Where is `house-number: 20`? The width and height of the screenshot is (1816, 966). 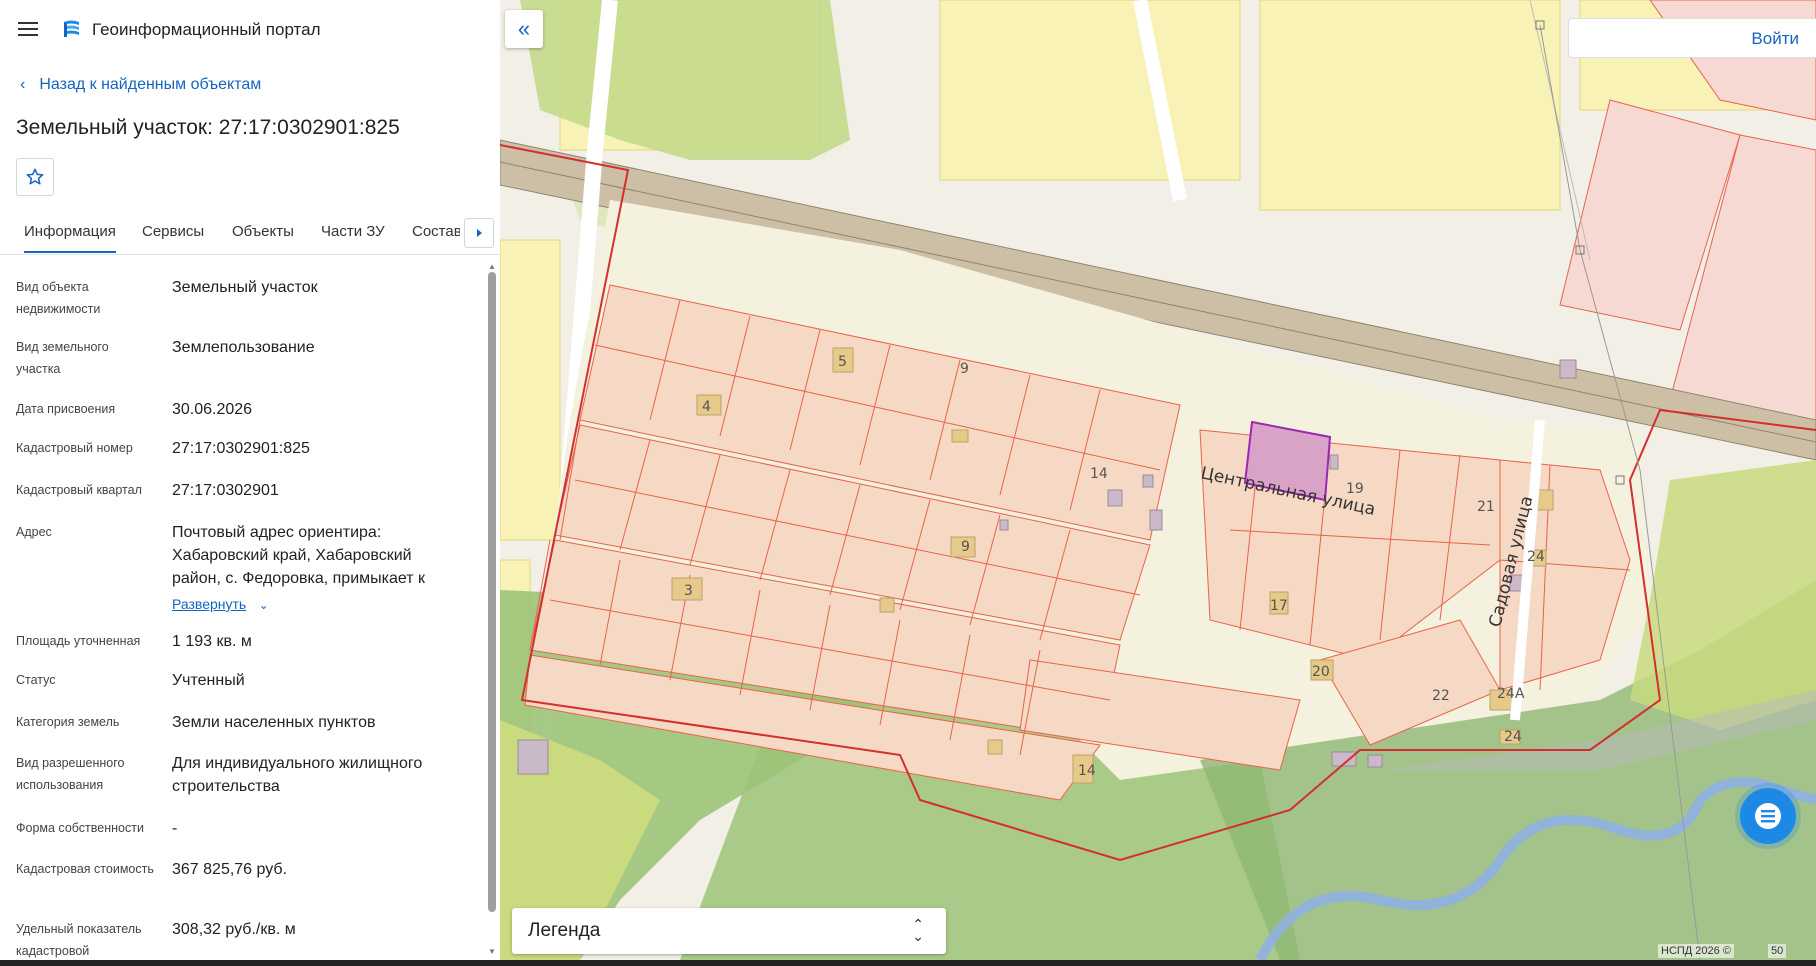 house-number: 20 is located at coordinates (1321, 672).